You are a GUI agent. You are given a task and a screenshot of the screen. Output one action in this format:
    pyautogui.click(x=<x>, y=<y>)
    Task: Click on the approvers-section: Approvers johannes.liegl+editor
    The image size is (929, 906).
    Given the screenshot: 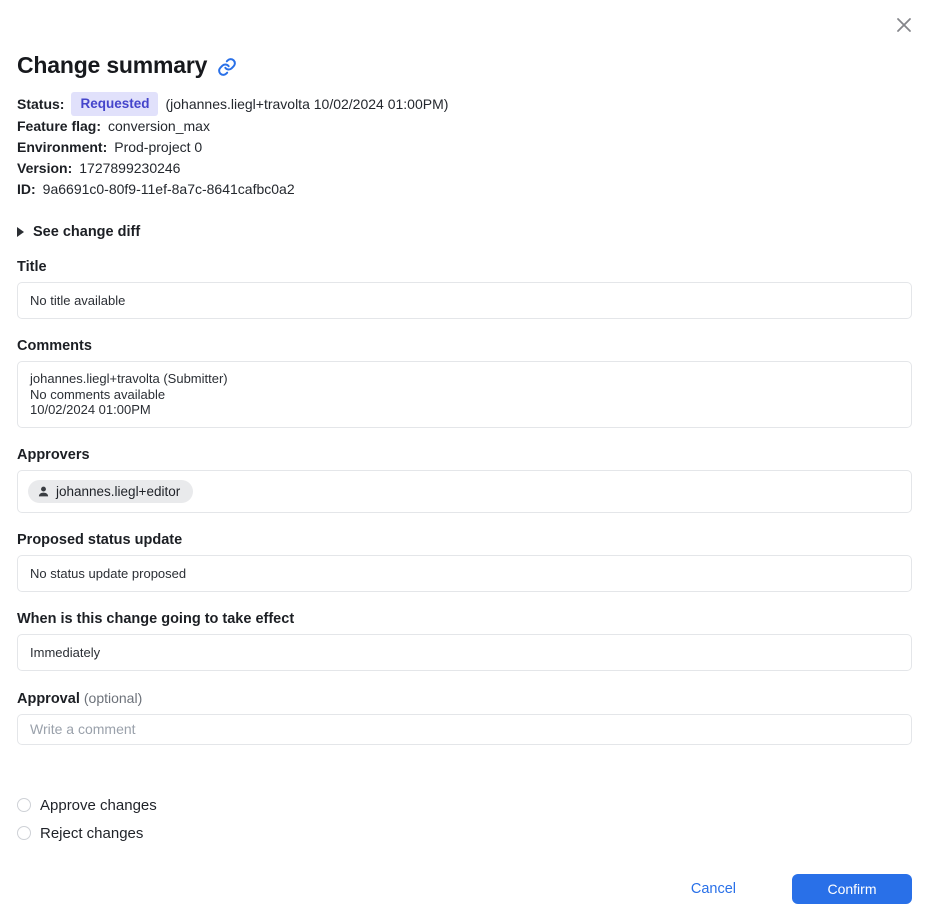 What is the action you would take?
    pyautogui.click(x=464, y=480)
    